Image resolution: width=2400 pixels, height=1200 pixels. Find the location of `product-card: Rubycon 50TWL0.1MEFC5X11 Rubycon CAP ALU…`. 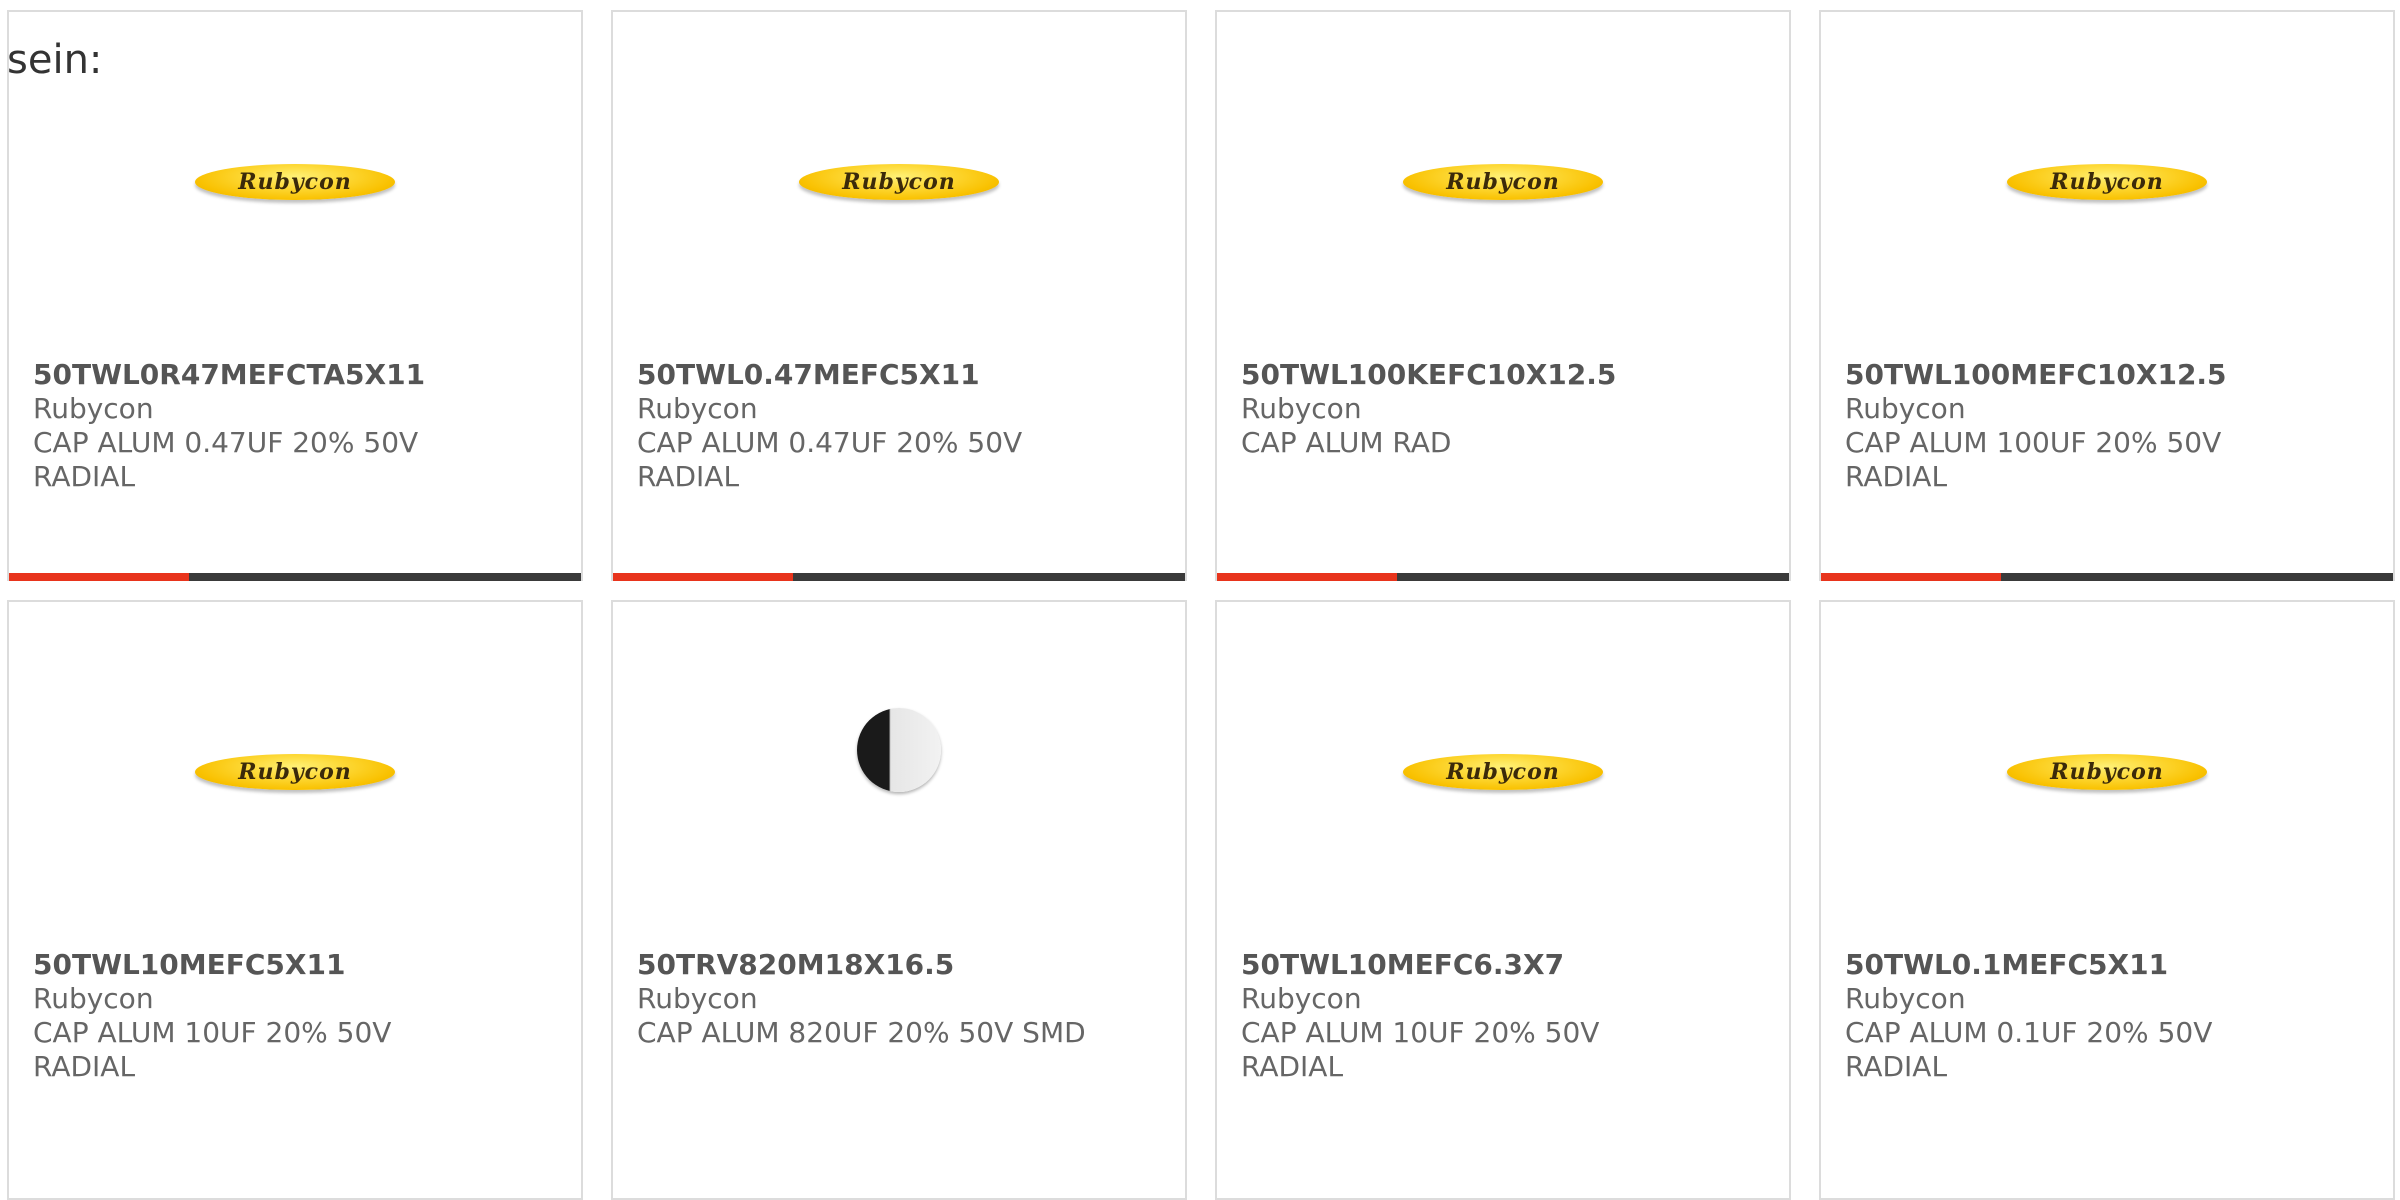

product-card: Rubycon 50TWL0.1MEFC5X11 Rubycon CAP ALU… is located at coordinates (2107, 900).